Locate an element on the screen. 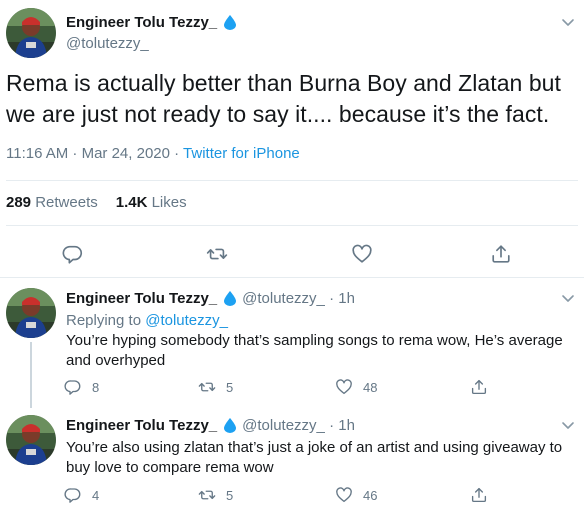  retweets-count: 289 is located at coordinates (19, 202).